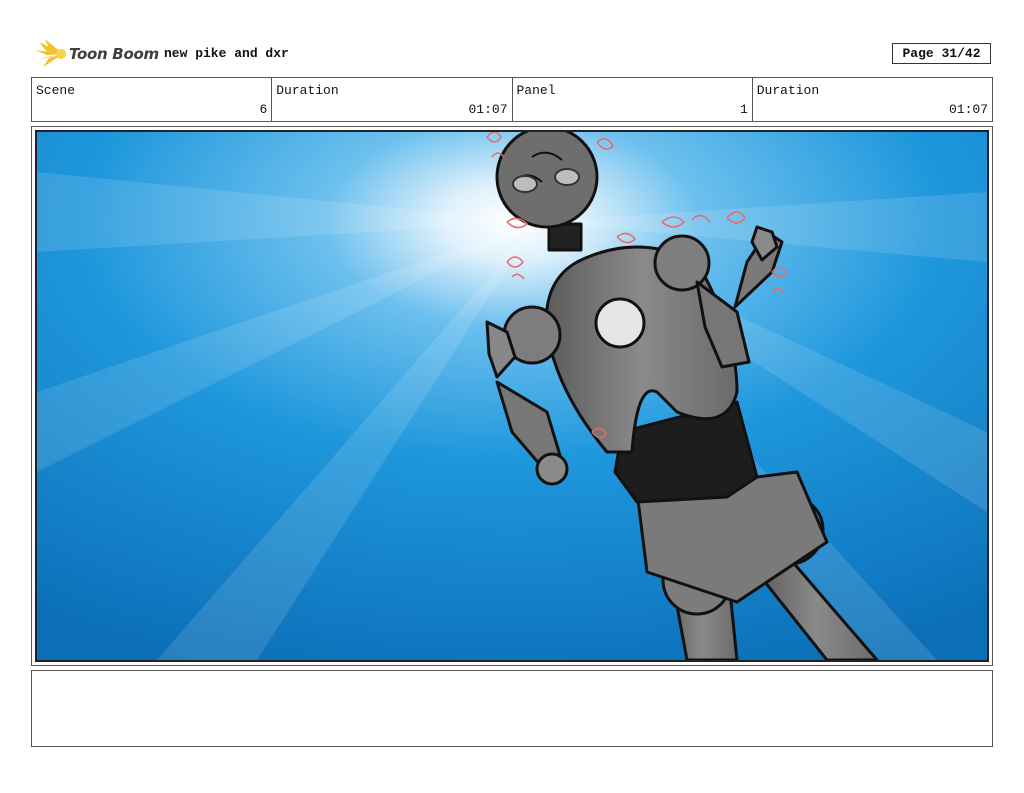  What do you see at coordinates (536, 90) in the screenshot?
I see `panel-label: Panel` at bounding box center [536, 90].